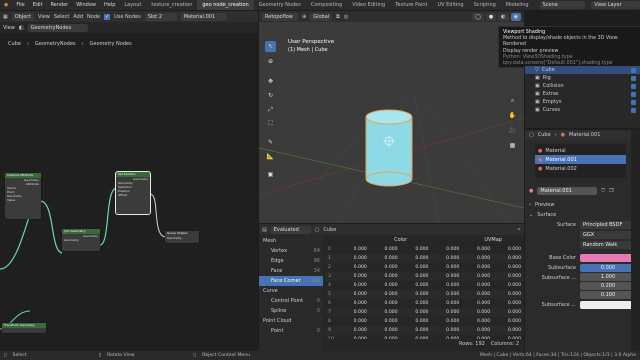 This screenshot has width=640, height=360. What do you see at coordinates (582, 110) in the screenshot?
I see `outliner-item: ▣ Curves` at bounding box center [582, 110].